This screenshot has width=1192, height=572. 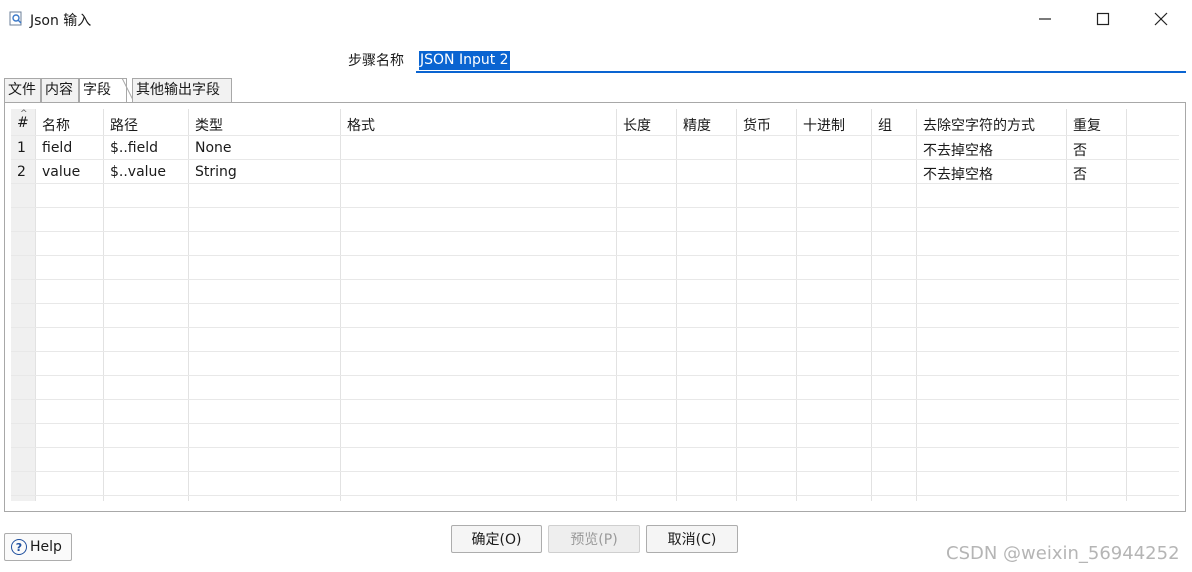 I want to click on close-icon, so click(x=1161, y=19).